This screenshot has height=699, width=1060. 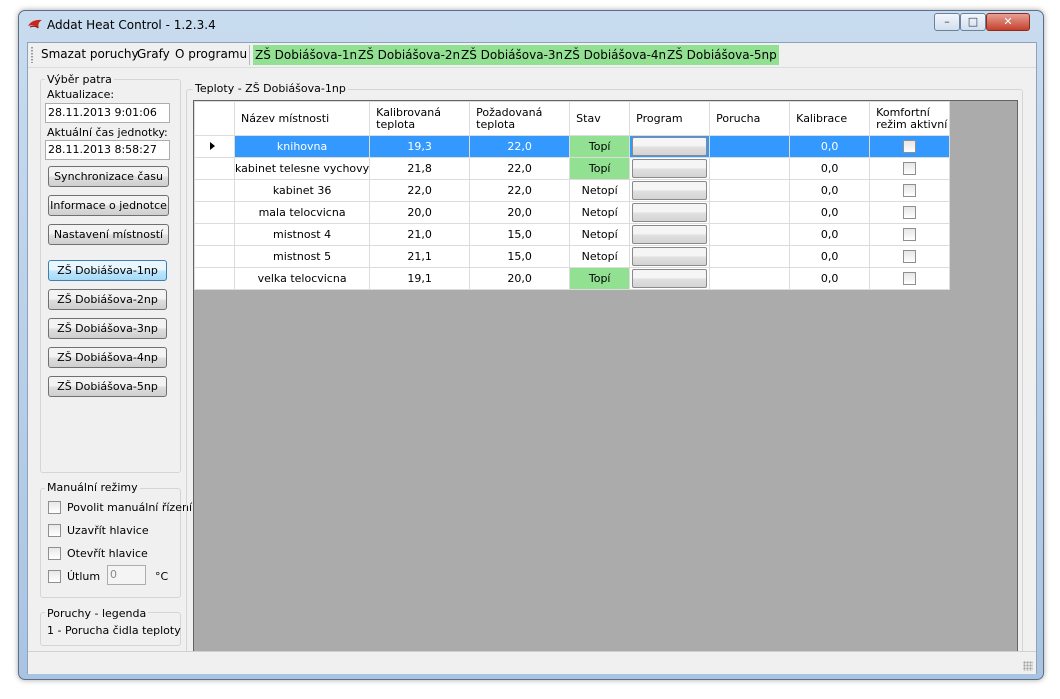 I want to click on floor-button-1np: ZŠ Dobiášova-1np, so click(x=107, y=270).